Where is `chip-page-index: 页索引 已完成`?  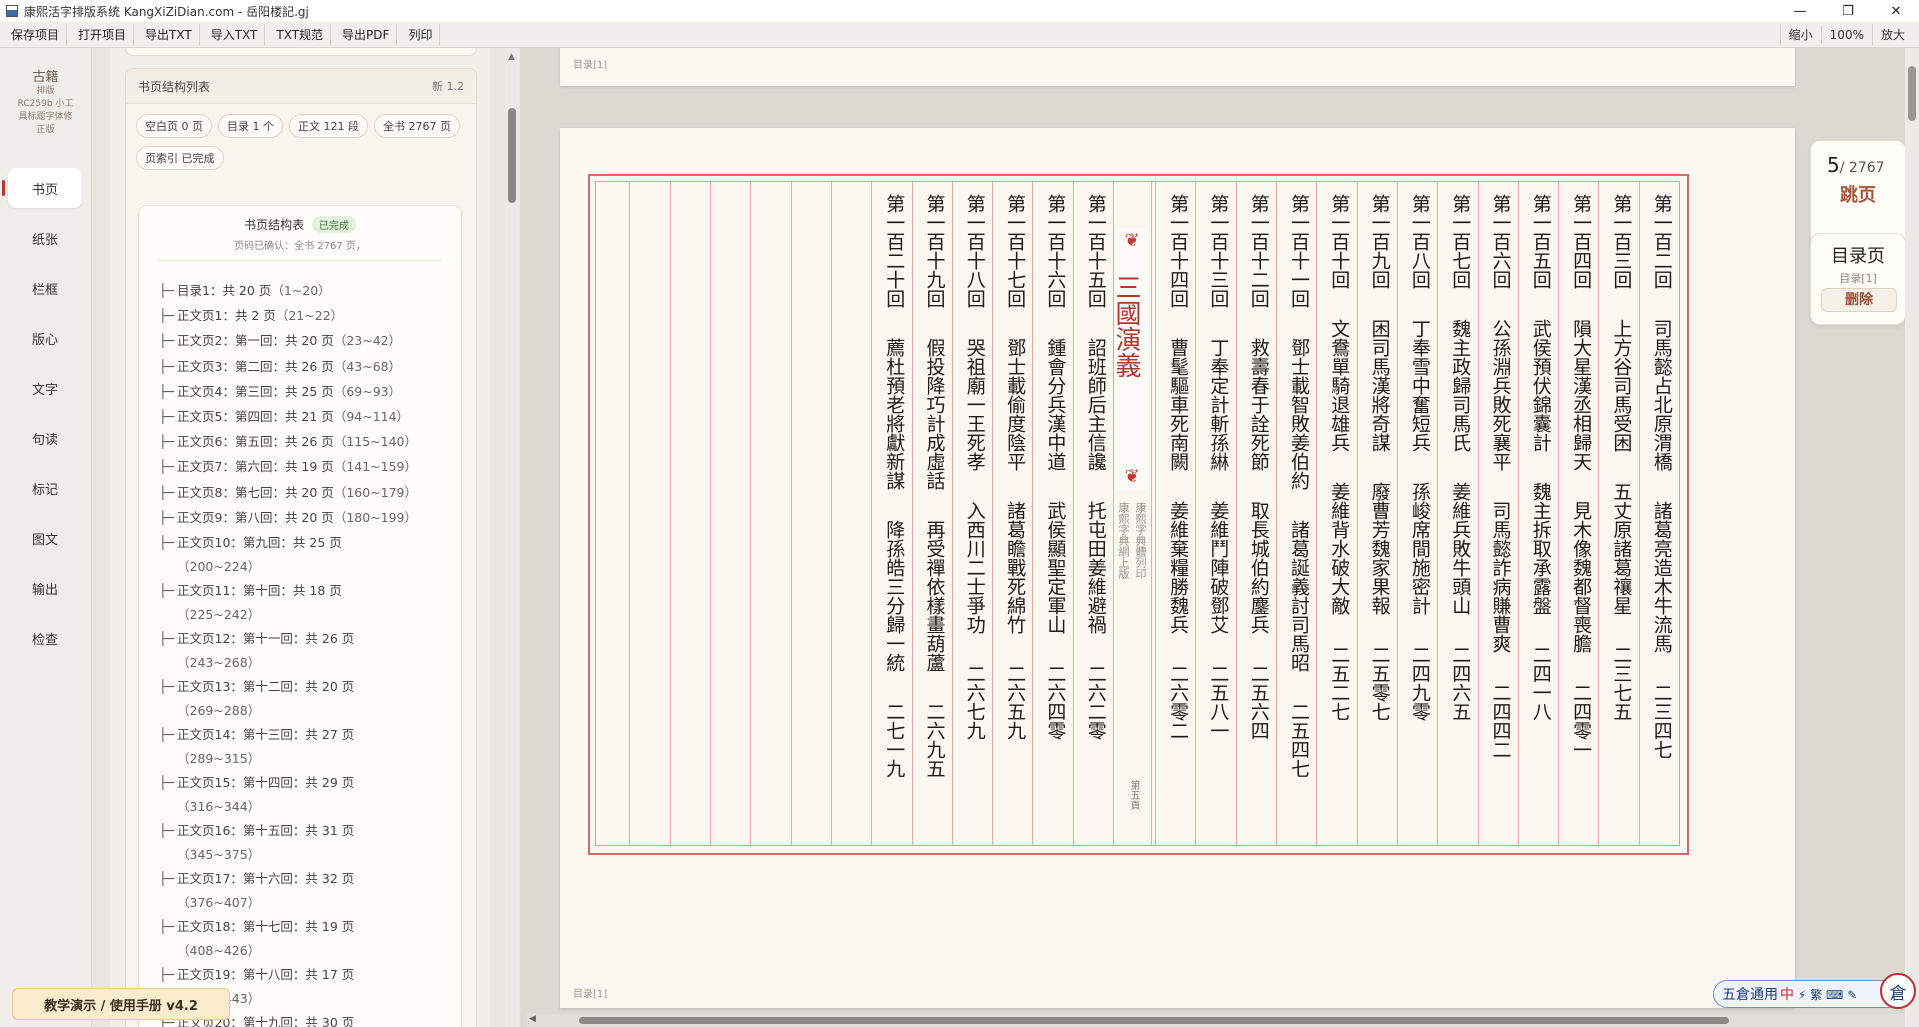 chip-page-index: 页索引 已完成 is located at coordinates (180, 158).